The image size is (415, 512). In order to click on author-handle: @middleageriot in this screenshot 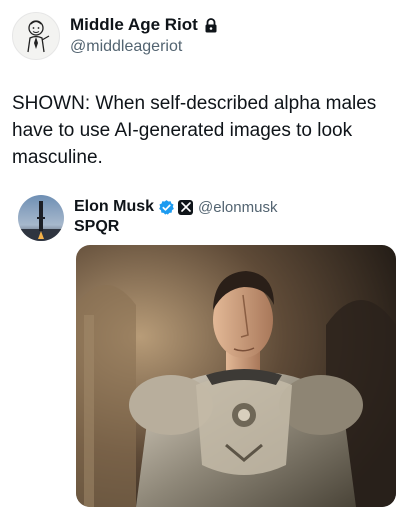, I will do `click(144, 47)`.